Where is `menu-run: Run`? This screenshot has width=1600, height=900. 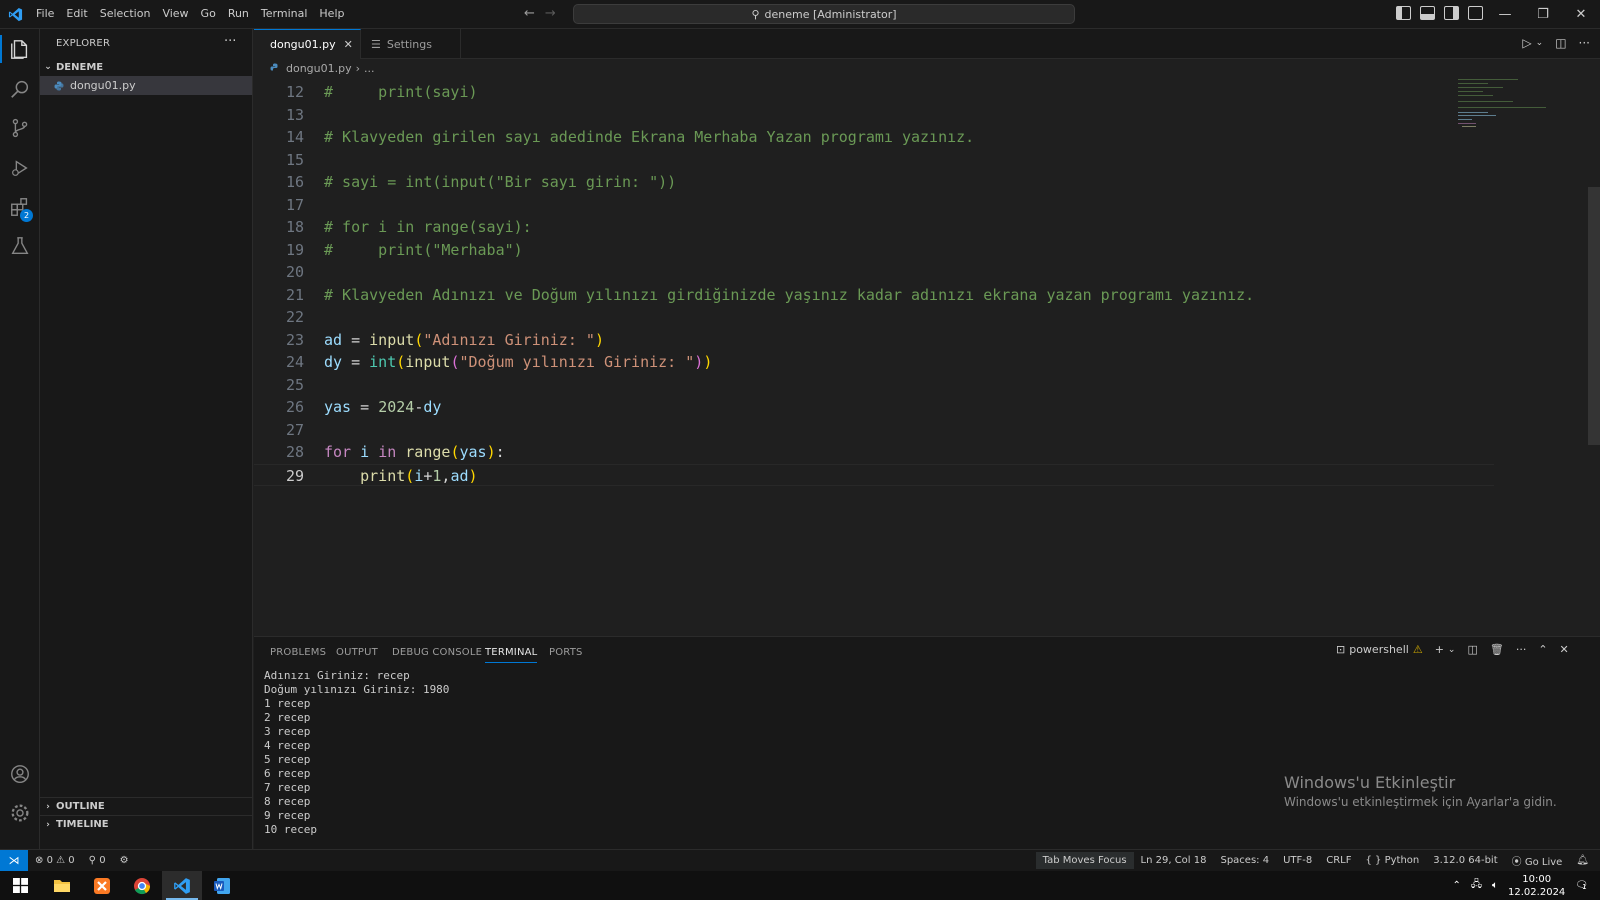 menu-run: Run is located at coordinates (238, 14).